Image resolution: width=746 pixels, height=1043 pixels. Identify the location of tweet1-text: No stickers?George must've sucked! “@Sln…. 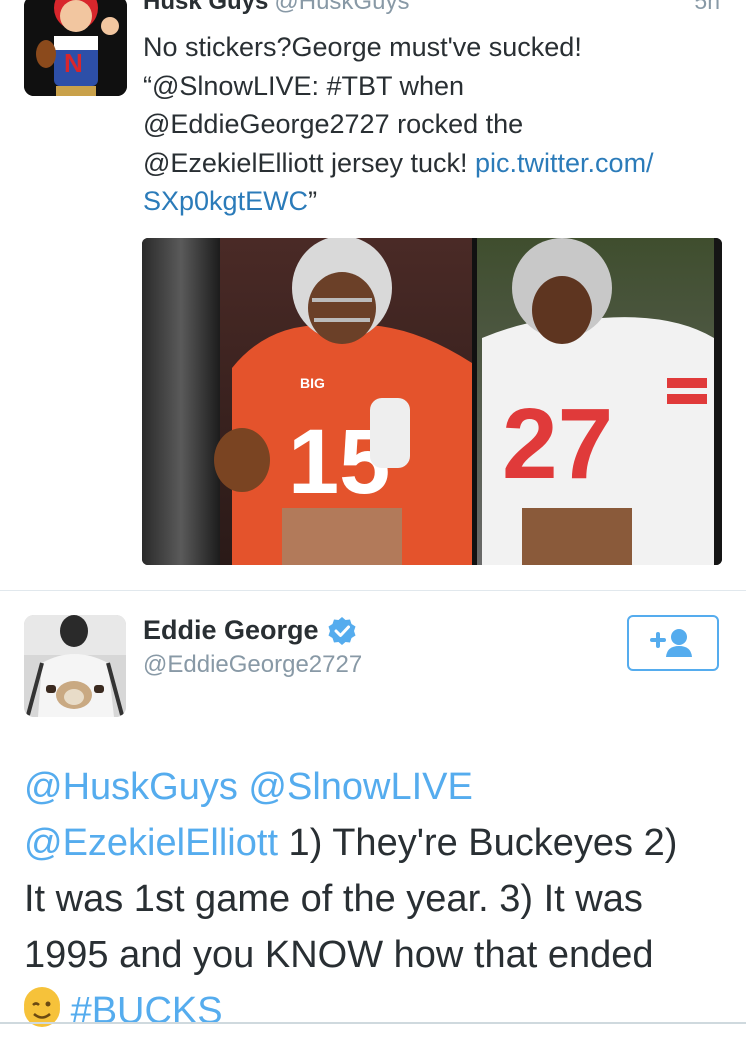
(433, 124).